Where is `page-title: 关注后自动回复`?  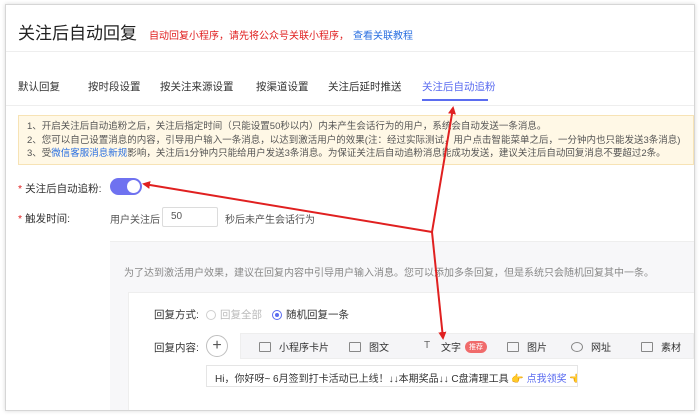
page-title: 关注后自动回复 is located at coordinates (77, 33).